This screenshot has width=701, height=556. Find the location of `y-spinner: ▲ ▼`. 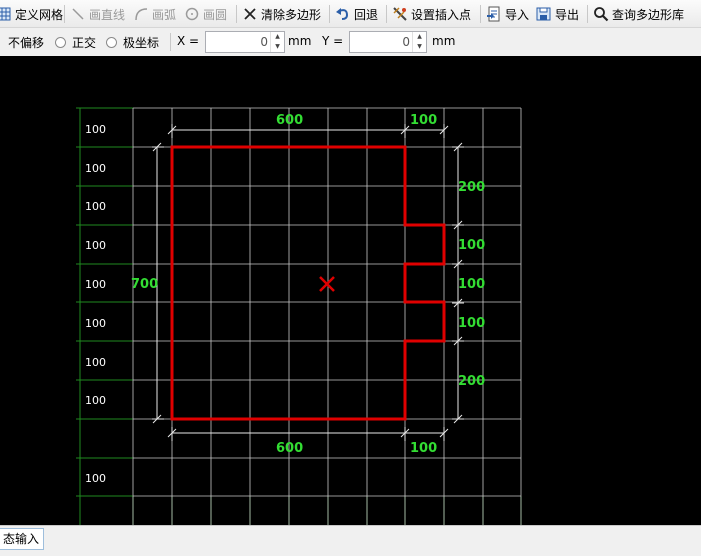

y-spinner: ▲ ▼ is located at coordinates (419, 42).